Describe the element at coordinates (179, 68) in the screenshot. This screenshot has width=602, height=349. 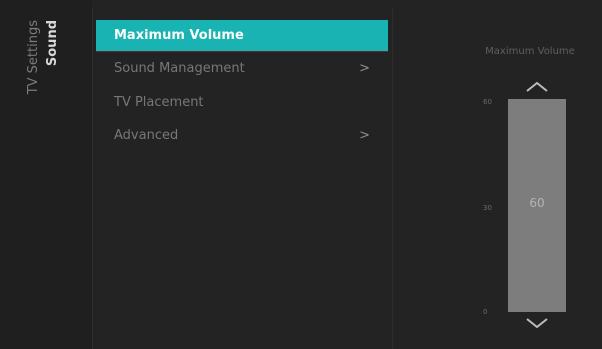
I see `menu-item-label: Sound Management` at that location.